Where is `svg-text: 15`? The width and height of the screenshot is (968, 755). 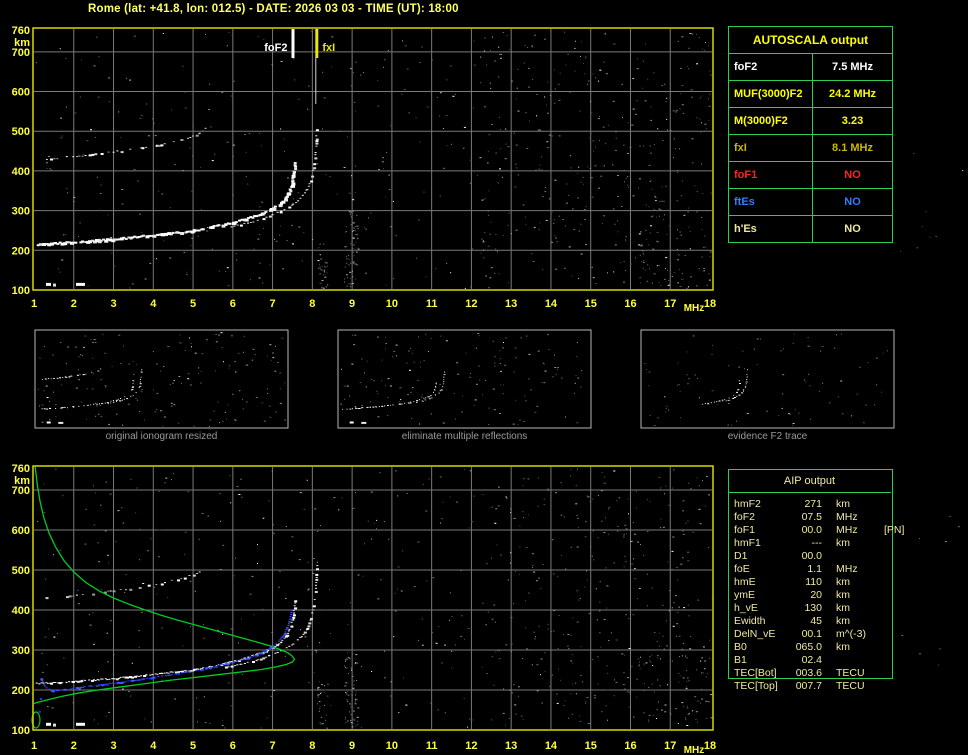 svg-text: 15 is located at coordinates (591, 304).